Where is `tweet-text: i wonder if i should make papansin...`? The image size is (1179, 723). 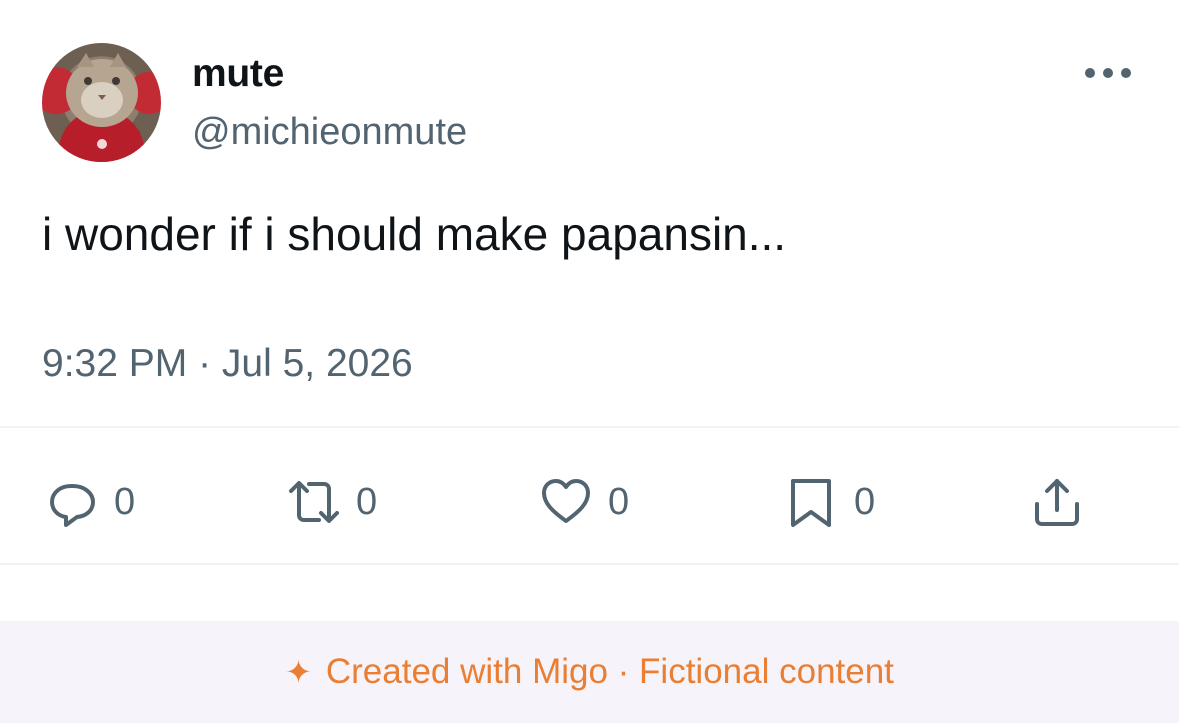 tweet-text: i wonder if i should make papansin... is located at coordinates (414, 234).